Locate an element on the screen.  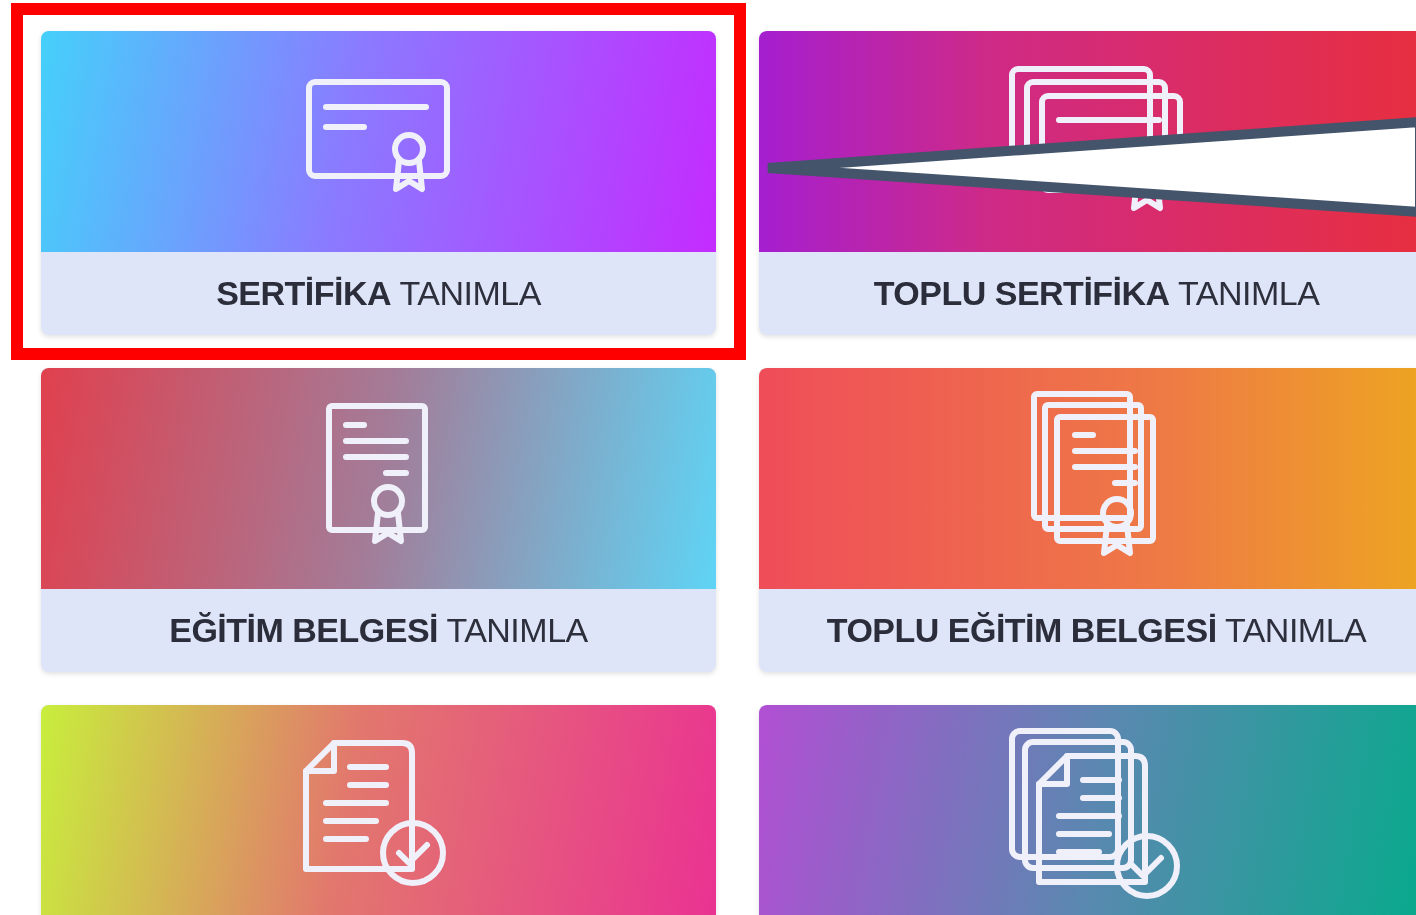
card-title: TOPLU EĞİTİM BELGESİ TANIMLA is located at coordinates (1096, 630).